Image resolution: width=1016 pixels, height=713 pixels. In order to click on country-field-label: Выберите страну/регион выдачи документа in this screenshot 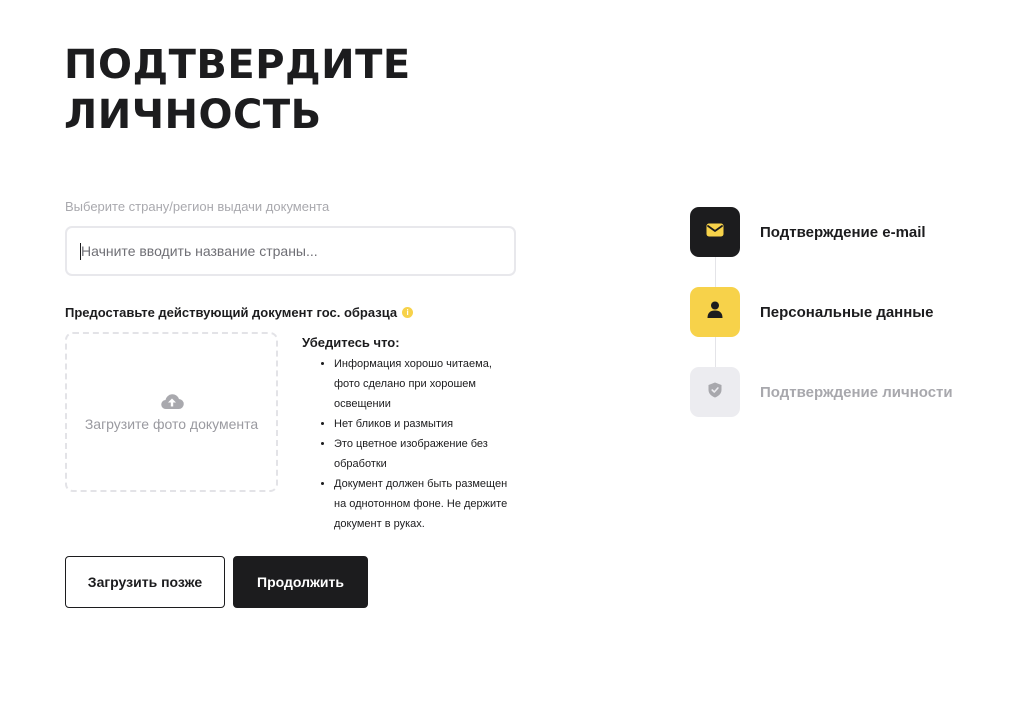, I will do `click(197, 206)`.